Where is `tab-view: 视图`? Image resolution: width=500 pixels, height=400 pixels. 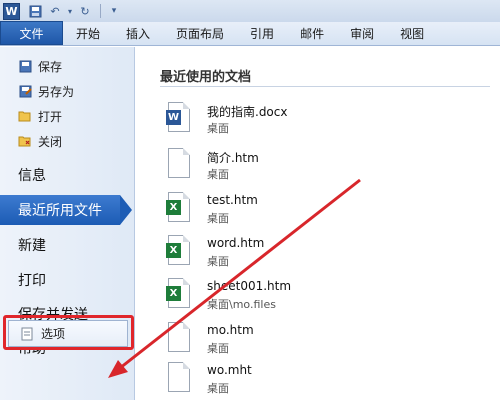 tab-view: 视图 is located at coordinates (412, 33).